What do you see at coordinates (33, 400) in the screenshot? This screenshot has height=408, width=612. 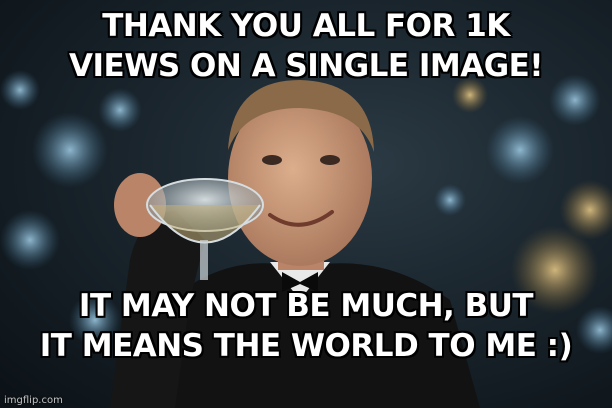 I see `imgflip-watermark: imgflip.com` at bounding box center [33, 400].